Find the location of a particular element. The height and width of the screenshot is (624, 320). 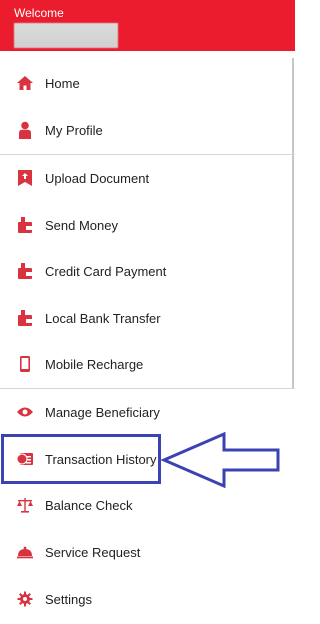

scrollbar is located at coordinates (293, 223).